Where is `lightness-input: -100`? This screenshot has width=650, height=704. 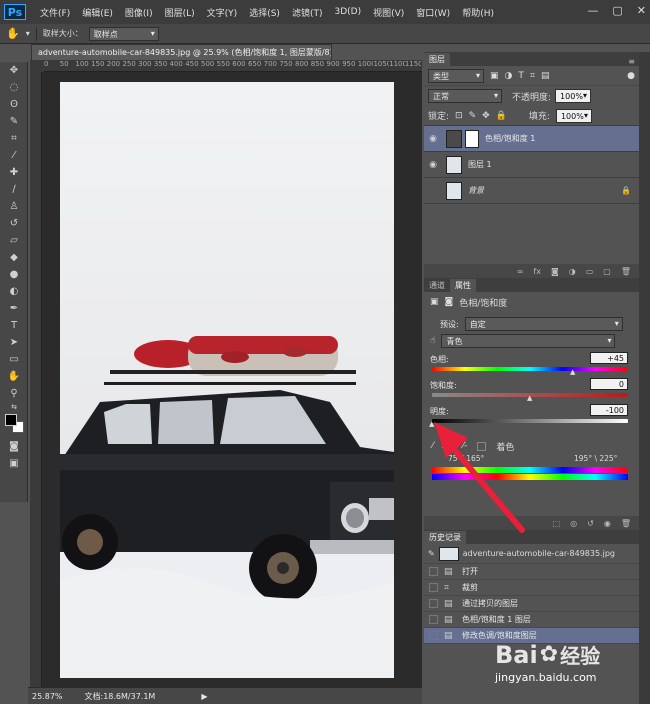
lightness-input: -100 is located at coordinates (609, 410).